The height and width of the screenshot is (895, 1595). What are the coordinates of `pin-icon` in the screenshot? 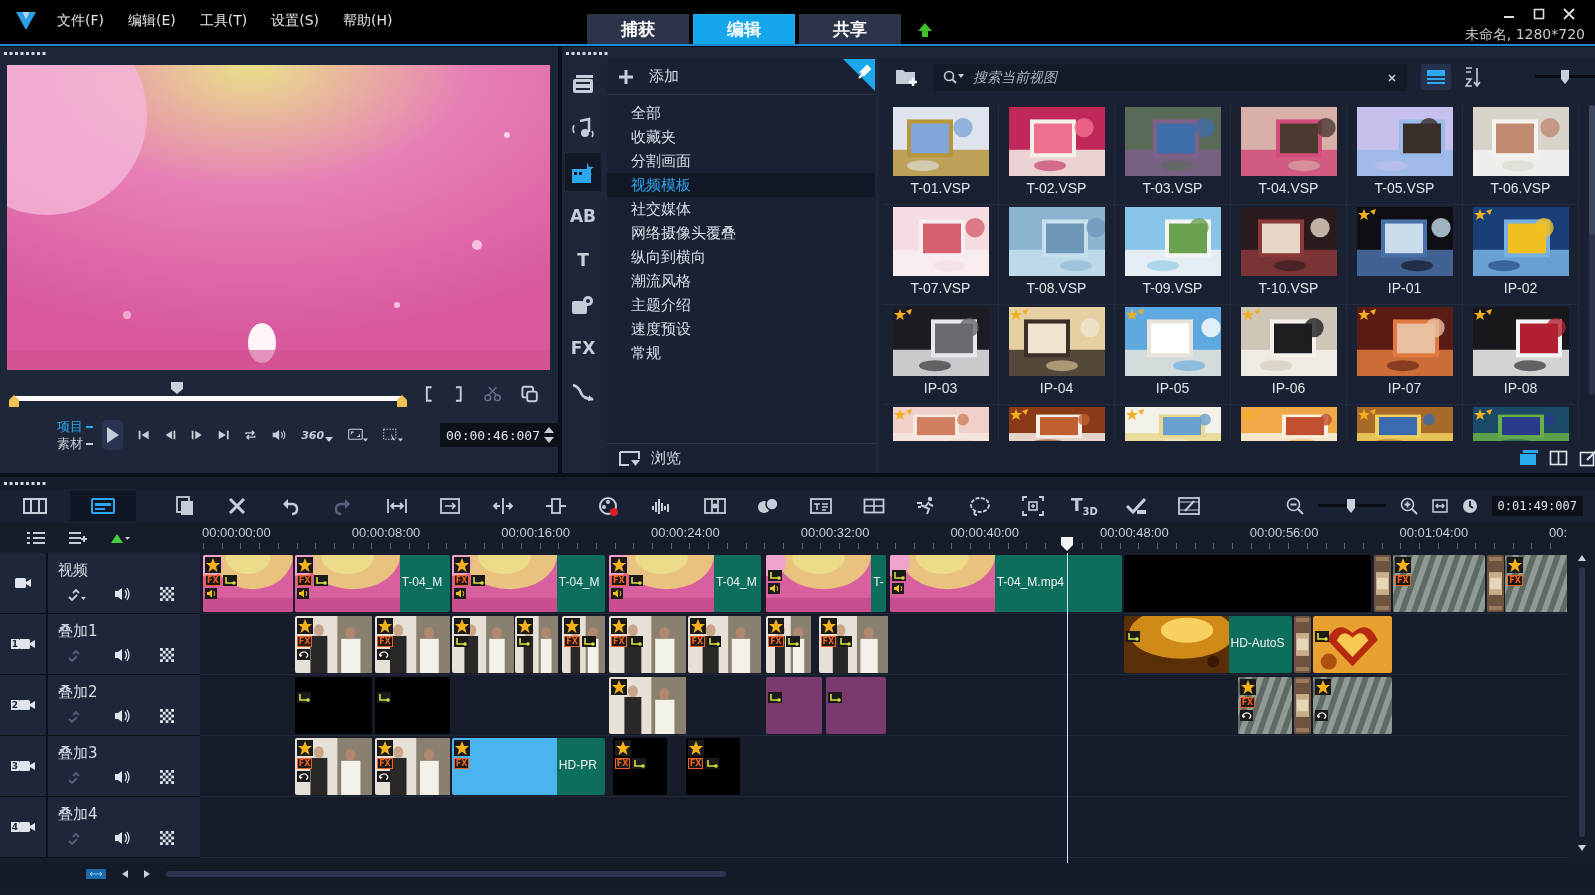 It's located at (859, 75).